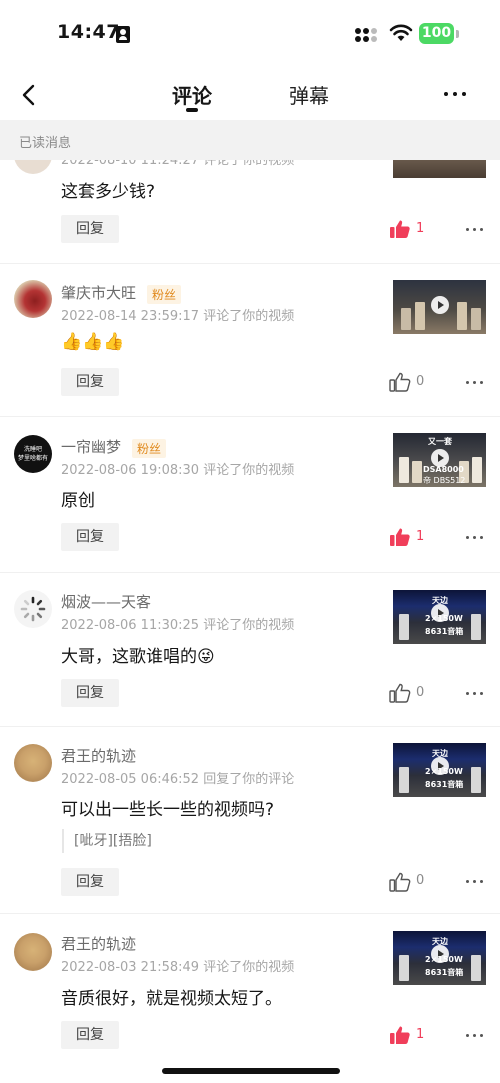 The height and width of the screenshot is (1083, 500). Describe the element at coordinates (171, 999) in the screenshot. I see `comment-text: 音质很好，就是视频太短了。` at that location.